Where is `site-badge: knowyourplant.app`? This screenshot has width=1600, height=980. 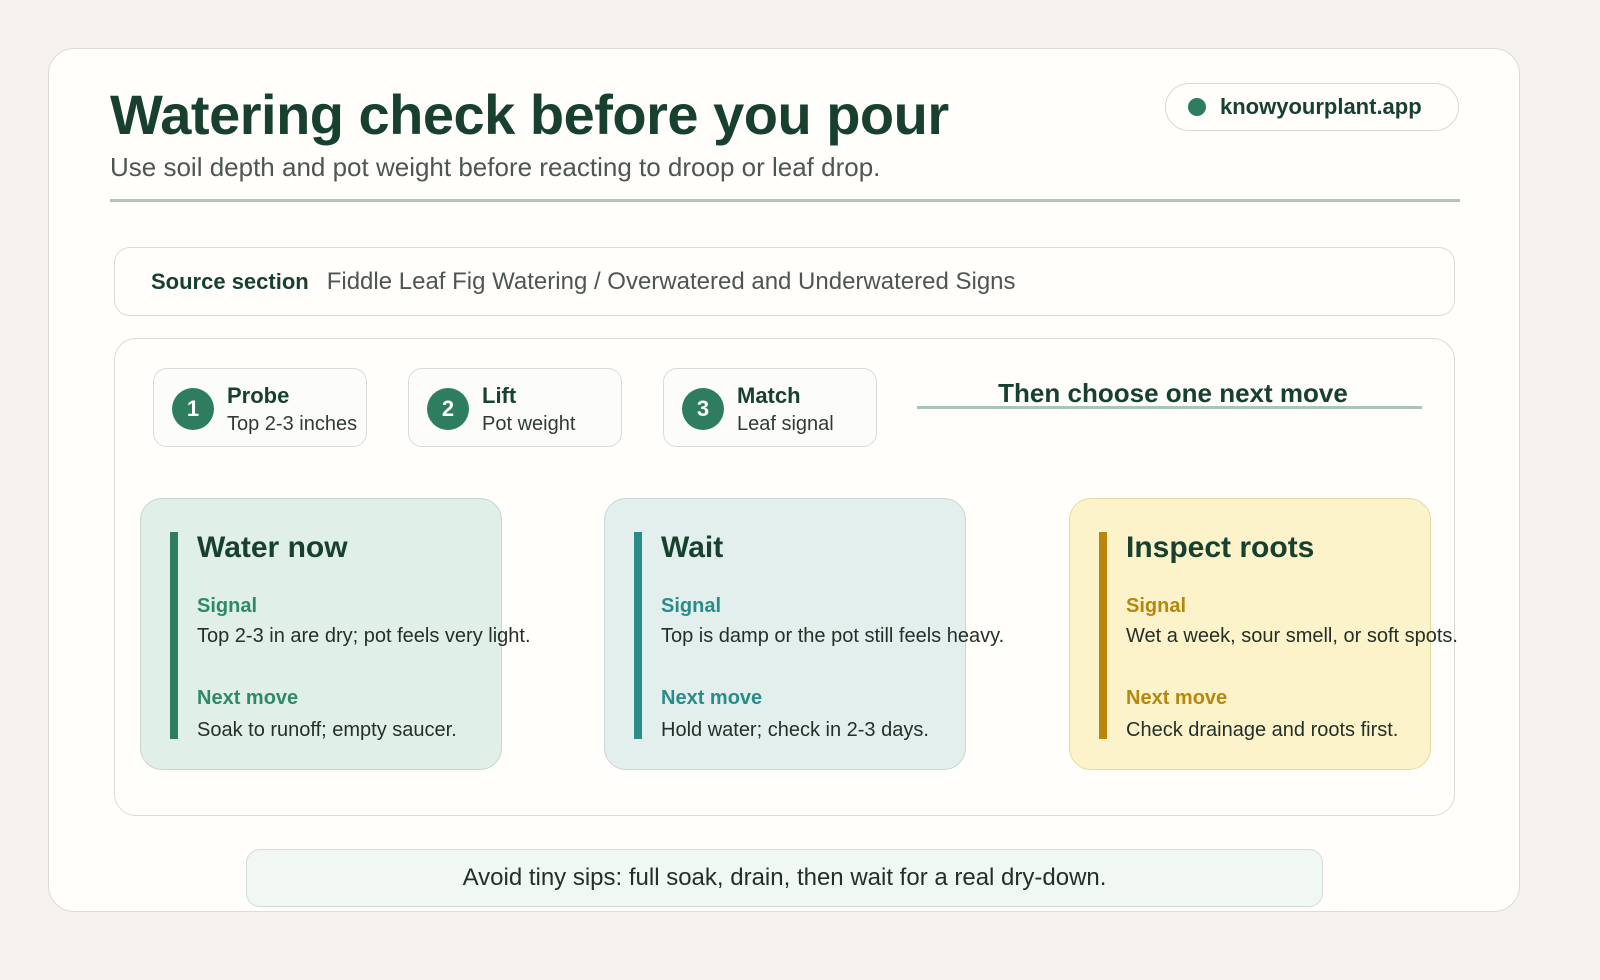 site-badge: knowyourplant.app is located at coordinates (1312, 107).